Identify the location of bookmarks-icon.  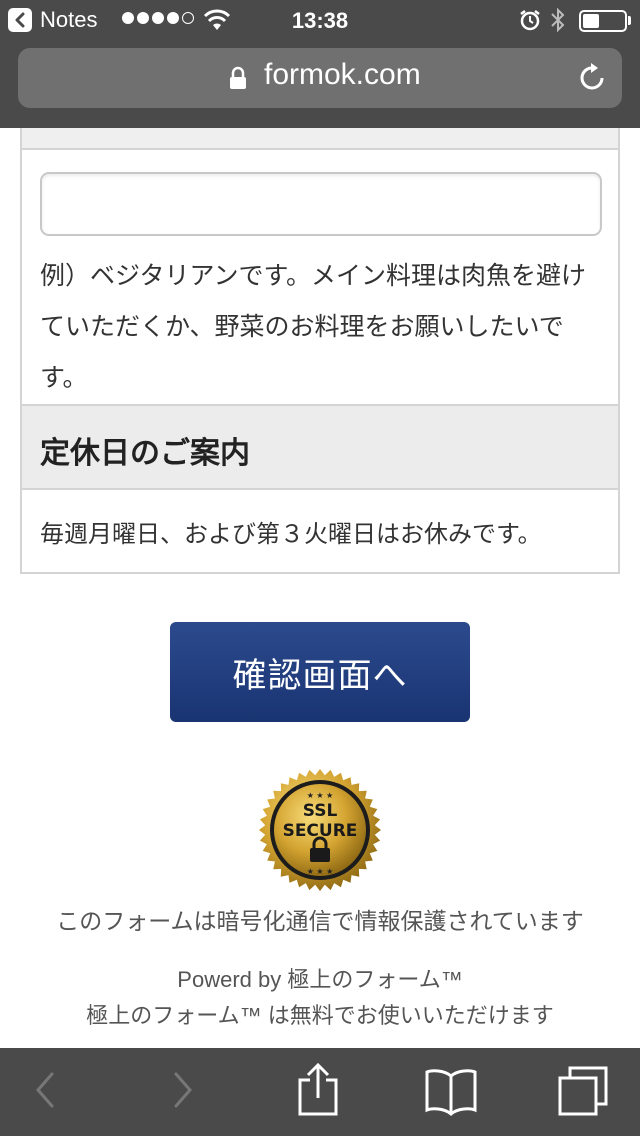
(451, 1093).